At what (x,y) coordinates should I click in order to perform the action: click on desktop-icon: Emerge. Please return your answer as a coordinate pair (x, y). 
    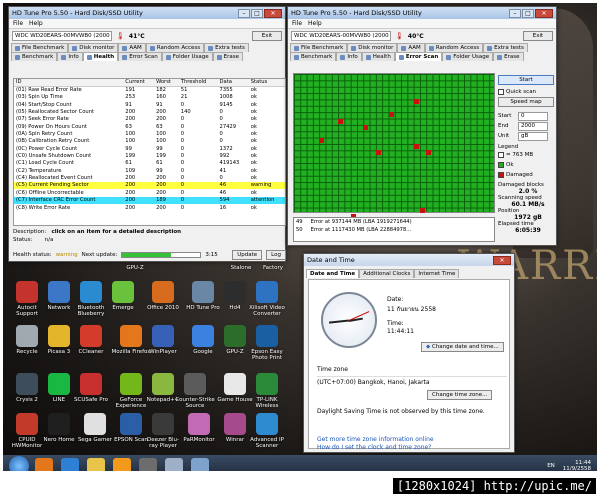
    Looking at the image, I should click on (123, 296).